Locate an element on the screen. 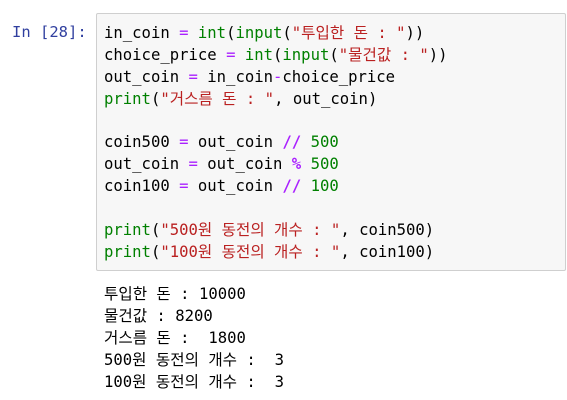 The height and width of the screenshot is (400, 567). string-token: "500원 동전의 개수 : " is located at coordinates (250, 230).